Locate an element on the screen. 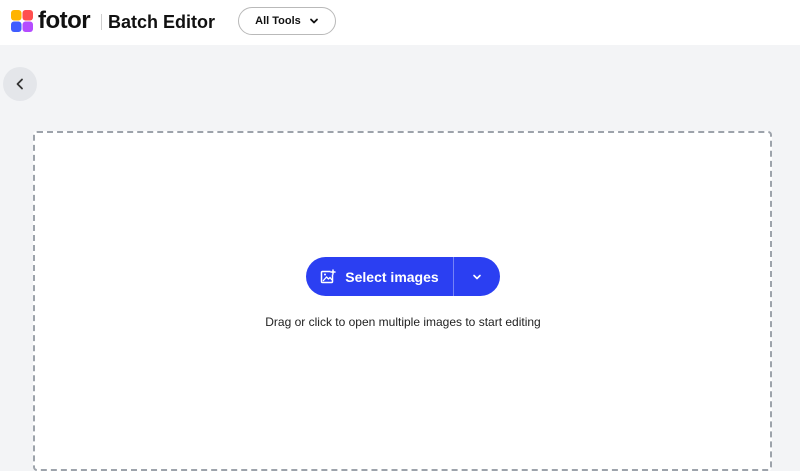  page-title: Batch Editor is located at coordinates (162, 22).